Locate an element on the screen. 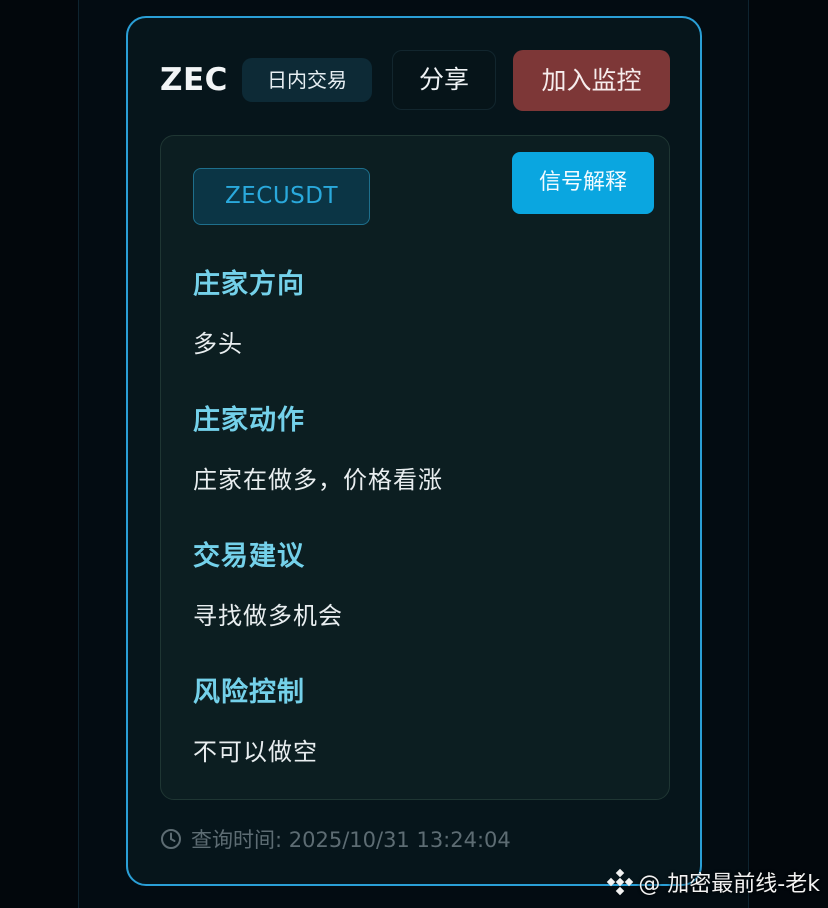  watermark-text: @ 加密最前线-老k is located at coordinates (729, 884).